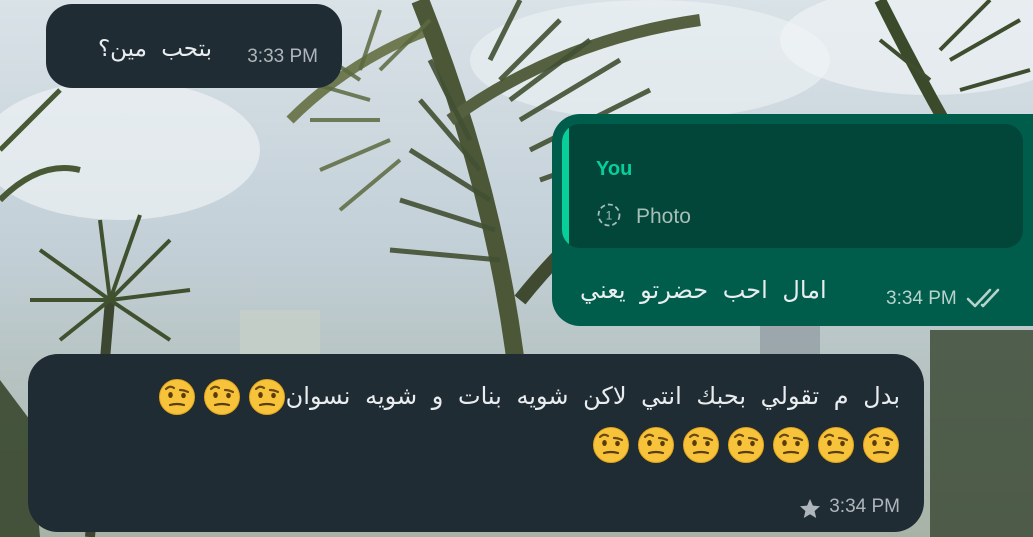  Describe the element at coordinates (154, 49) in the screenshot. I see `message-text: بتحب مين؟` at that location.